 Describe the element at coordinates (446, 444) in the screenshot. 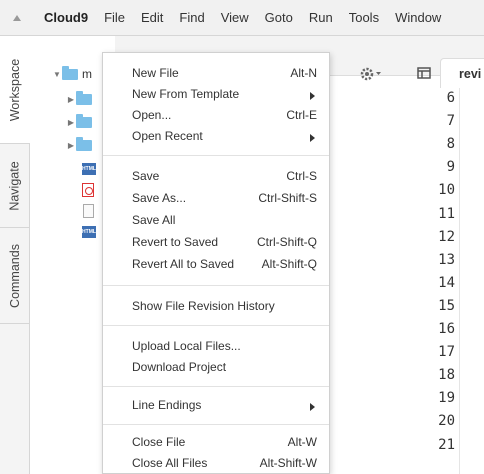

I see `line-number: 21` at that location.